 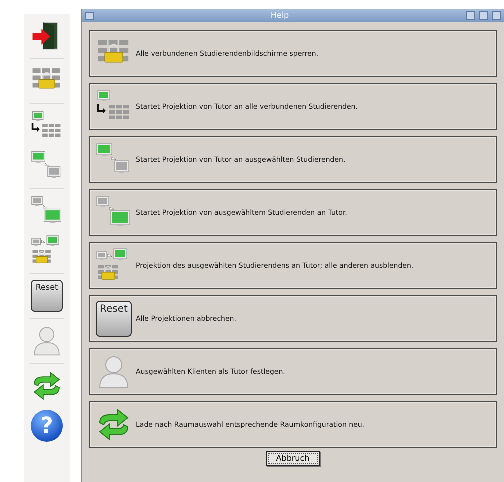 What do you see at coordinates (47, 341) in the screenshot?
I see `person-icon` at bounding box center [47, 341].